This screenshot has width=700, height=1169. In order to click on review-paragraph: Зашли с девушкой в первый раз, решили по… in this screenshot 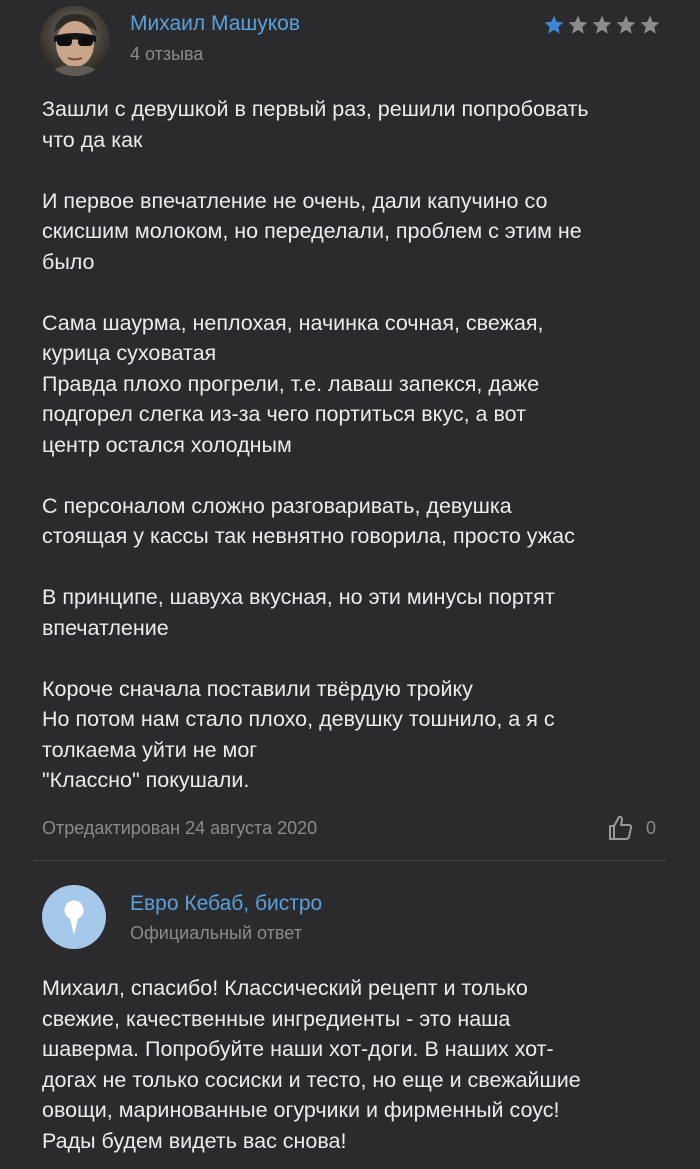, I will do `click(315, 124)`.